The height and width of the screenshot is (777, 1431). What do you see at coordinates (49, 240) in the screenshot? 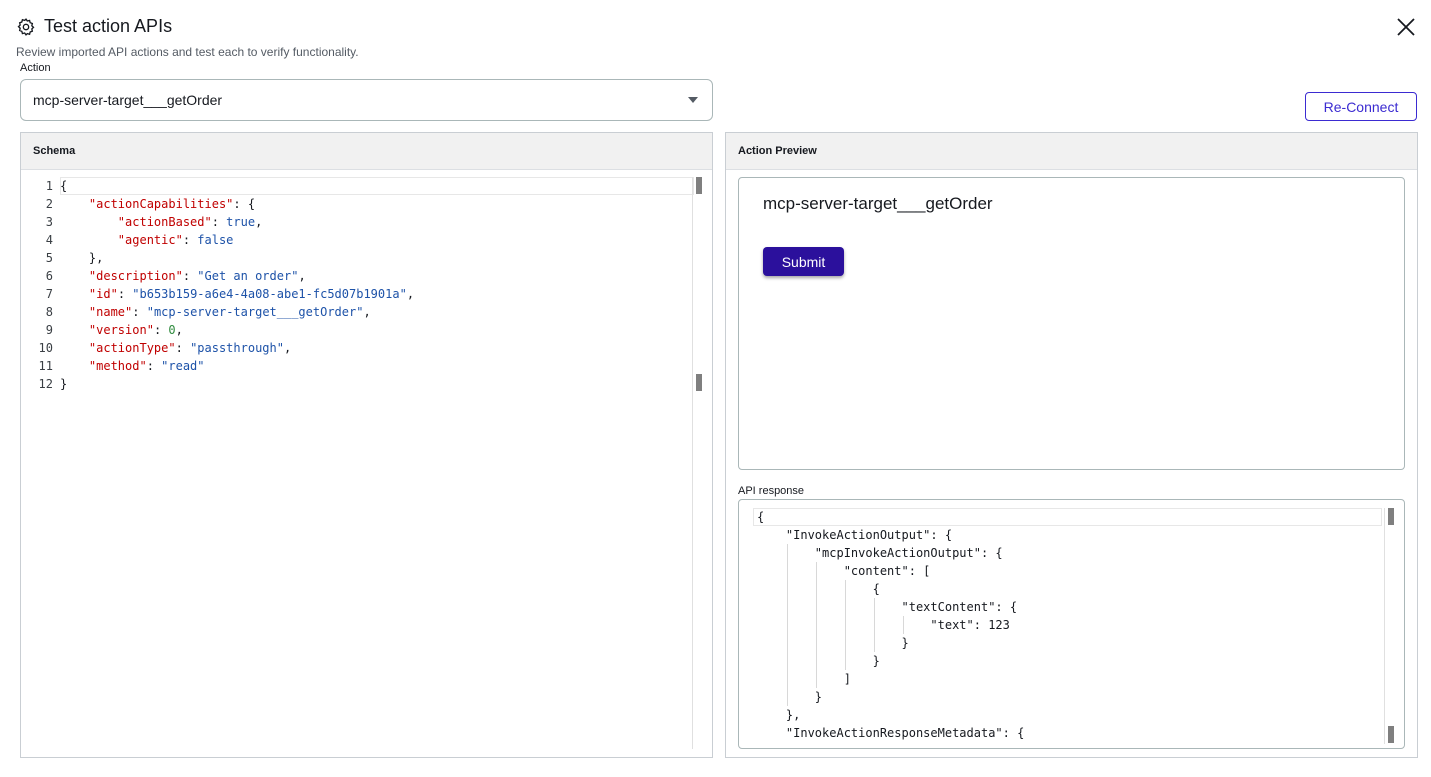
I see `line-number: 4` at bounding box center [49, 240].